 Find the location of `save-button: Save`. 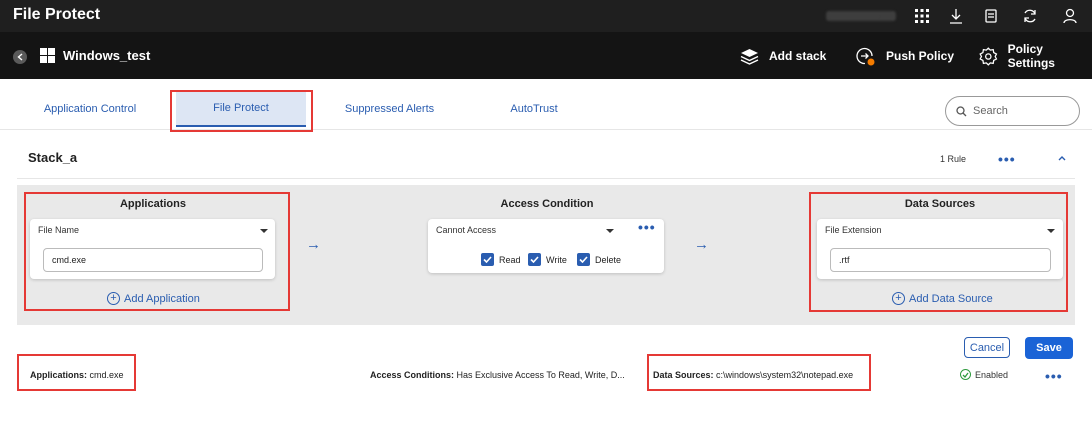

save-button: Save is located at coordinates (1049, 348).